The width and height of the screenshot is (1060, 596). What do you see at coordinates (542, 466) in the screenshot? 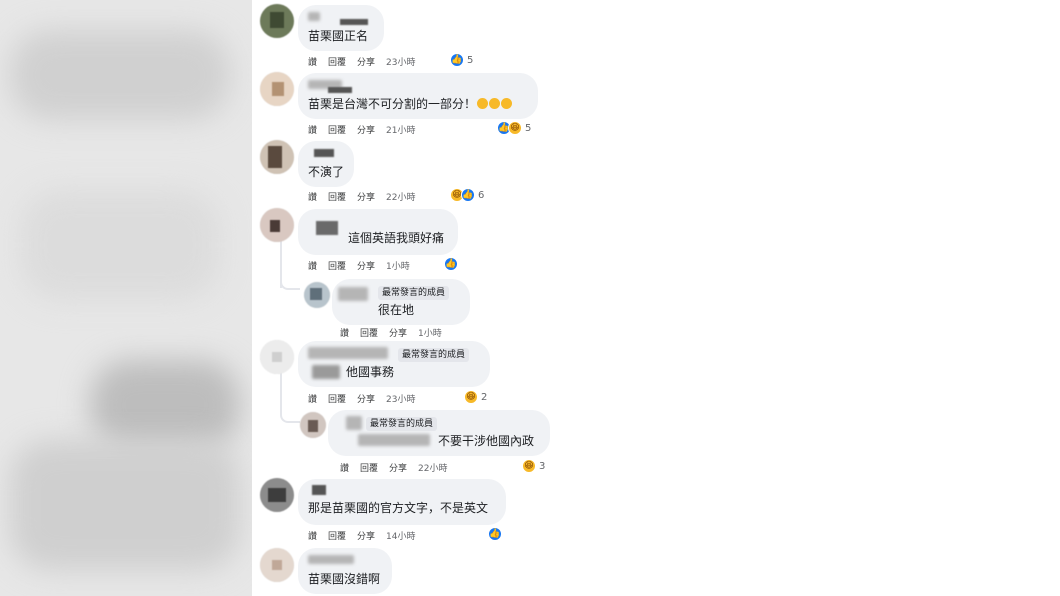
I see `reaction-count: 3` at bounding box center [542, 466].